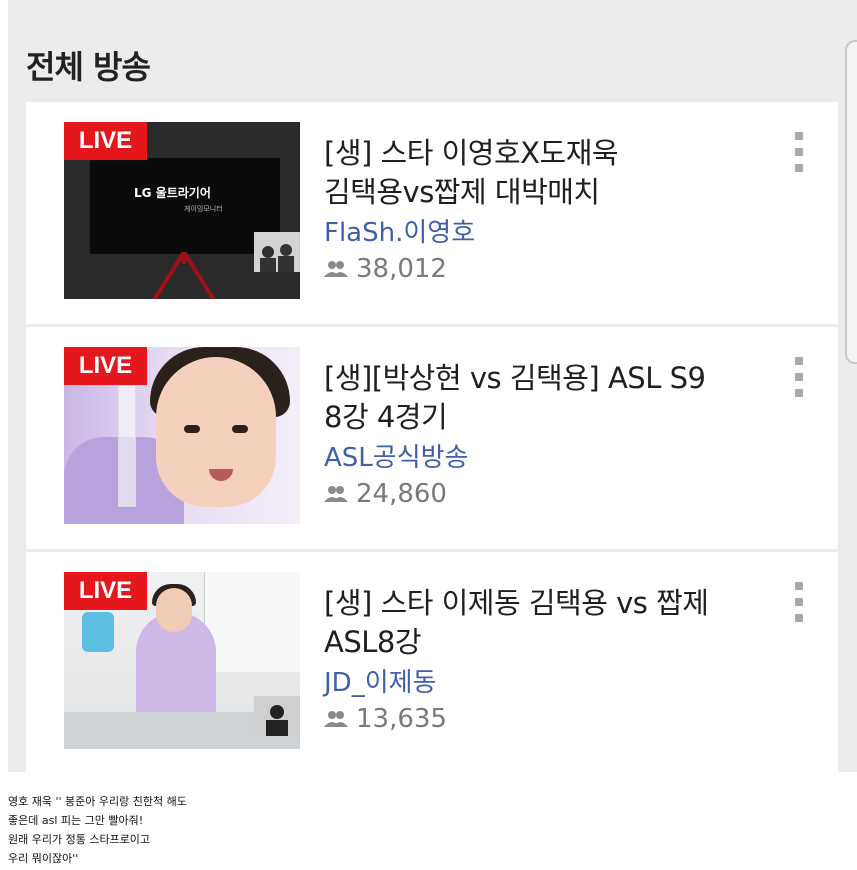  What do you see at coordinates (396, 455) in the screenshot?
I see `channel-name: ASL공식방송` at bounding box center [396, 455].